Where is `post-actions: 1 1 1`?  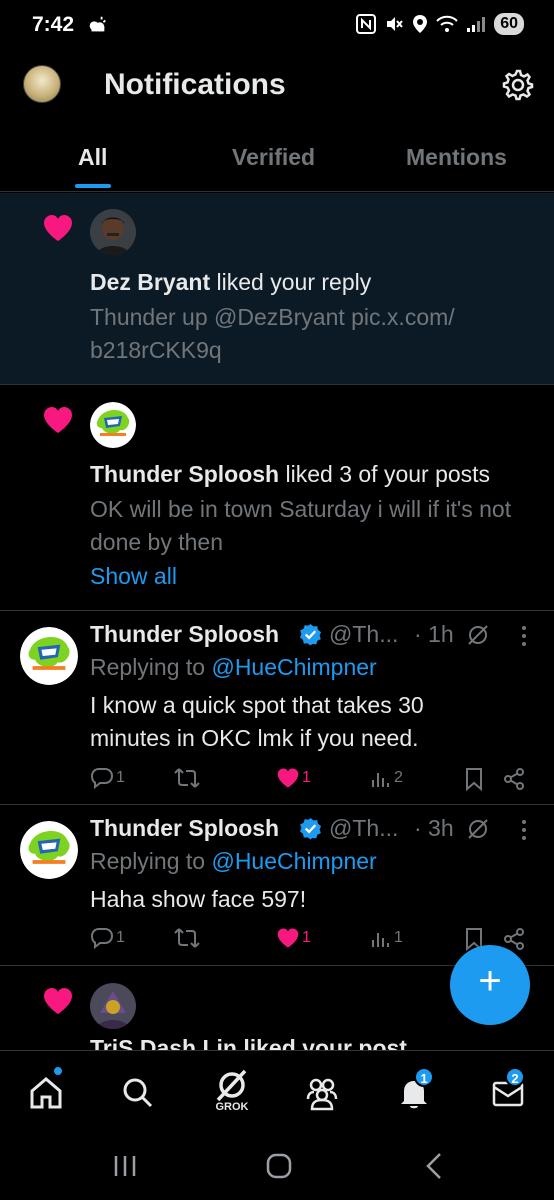 post-actions: 1 1 1 is located at coordinates (310, 941).